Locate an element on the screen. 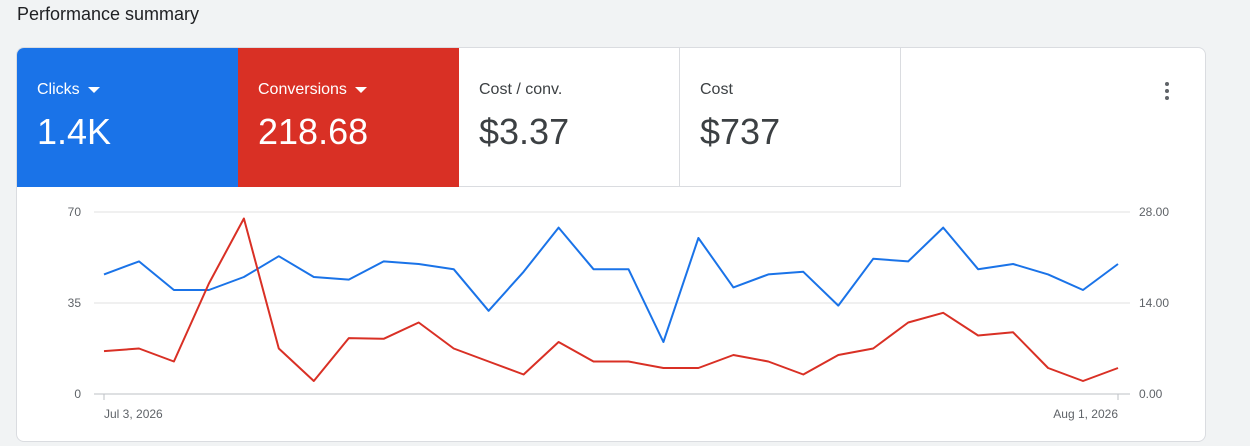  x-tick-label: Jul 3, 2026 is located at coordinates (133, 414).